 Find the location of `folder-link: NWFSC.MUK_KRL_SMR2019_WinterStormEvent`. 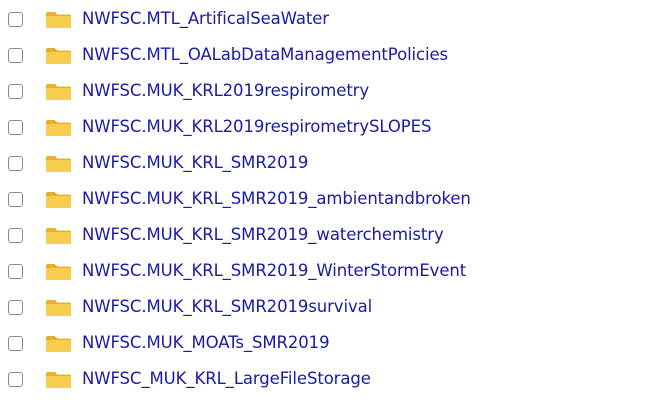

folder-link: NWFSC.MUK_KRL_SMR2019_WinterStormEvent is located at coordinates (274, 271).